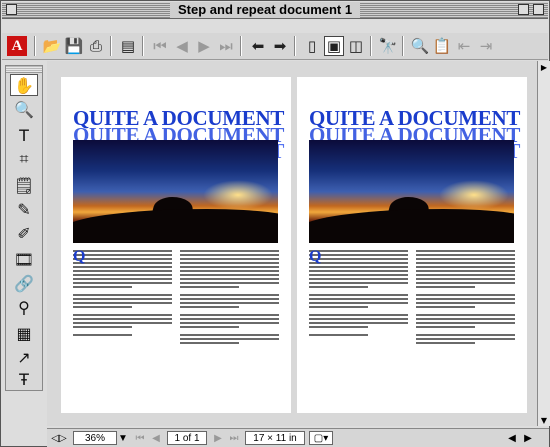  I want to click on go-forward-icon: ➡, so click(280, 46).